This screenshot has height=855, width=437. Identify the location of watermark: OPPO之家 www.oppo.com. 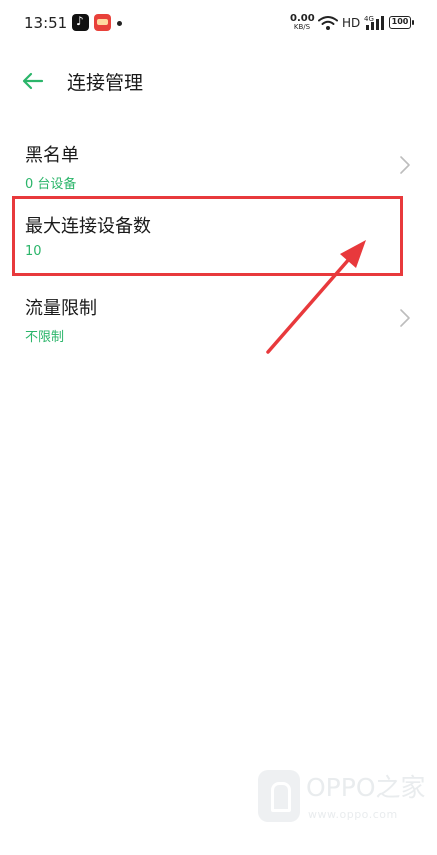
(343, 801).